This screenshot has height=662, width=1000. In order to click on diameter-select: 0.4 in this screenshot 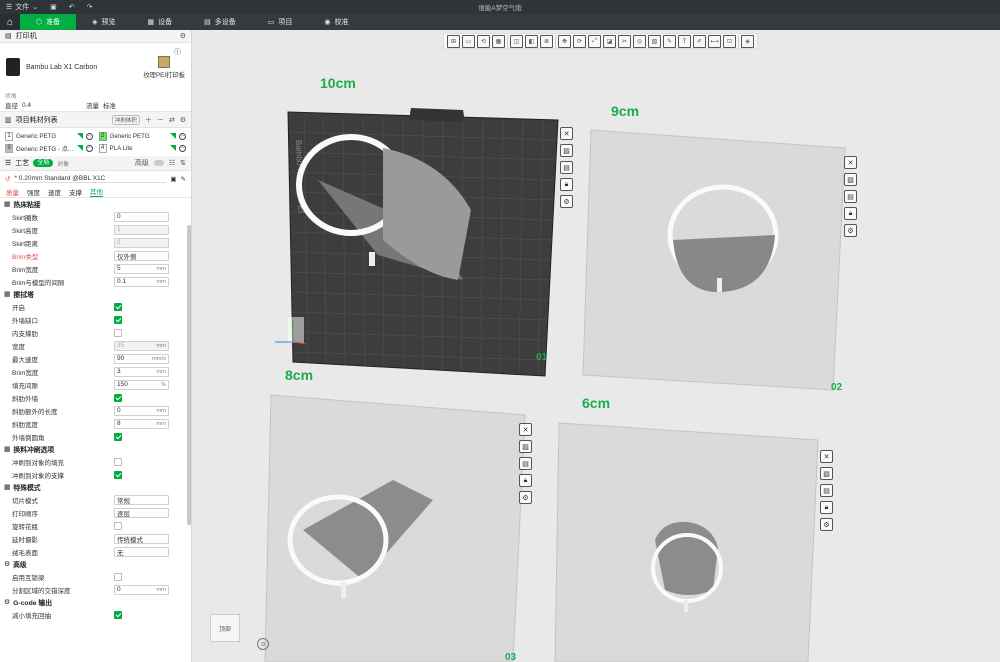, I will do `click(52, 105)`.